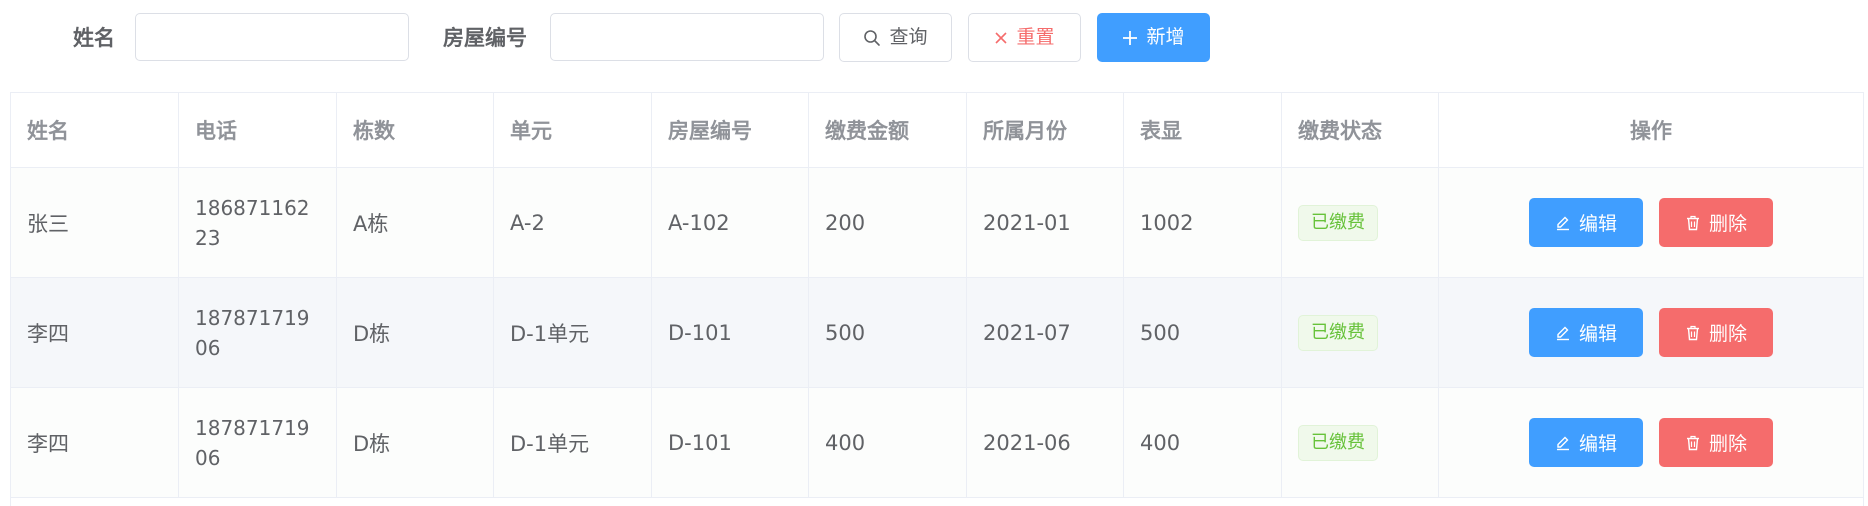  What do you see at coordinates (95, 222) in the screenshot?
I see `cell-name: 张三` at bounding box center [95, 222].